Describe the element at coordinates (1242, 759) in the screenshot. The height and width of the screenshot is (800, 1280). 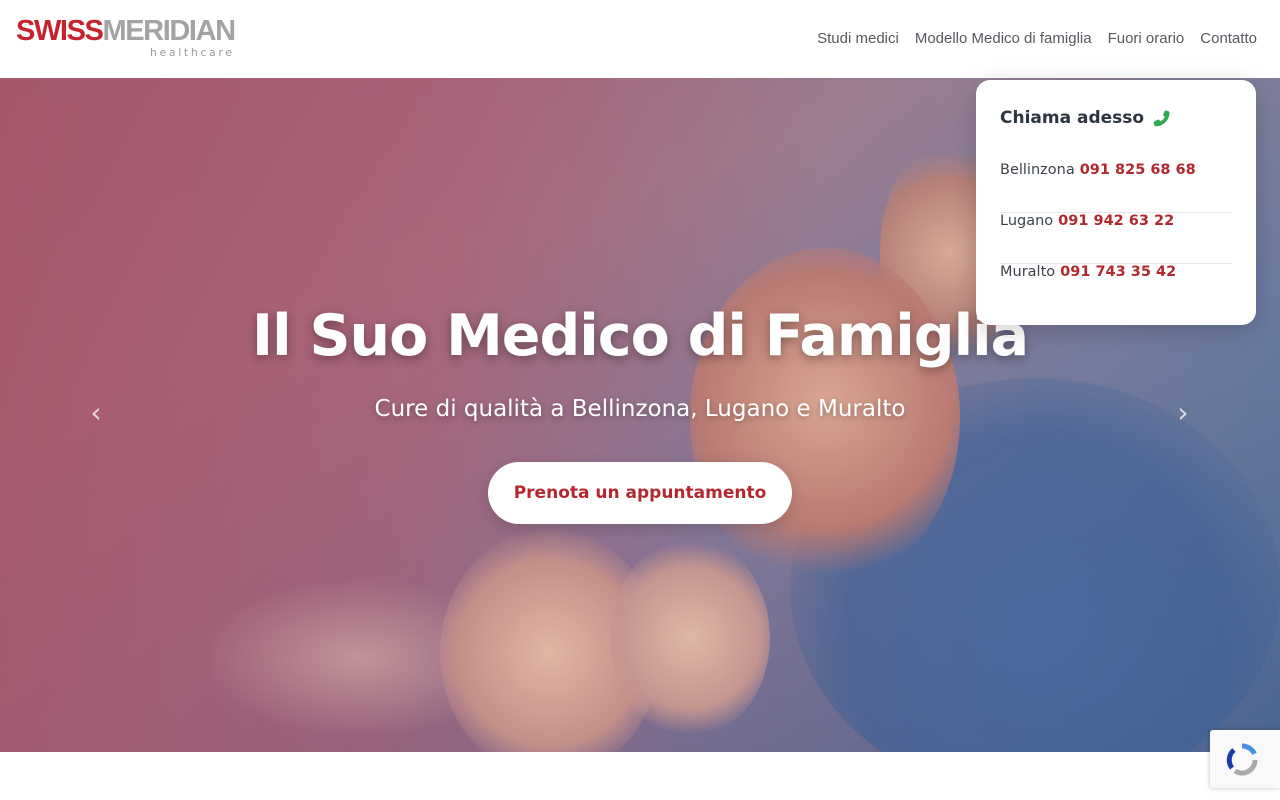
I see `recaptcha-icon` at that location.